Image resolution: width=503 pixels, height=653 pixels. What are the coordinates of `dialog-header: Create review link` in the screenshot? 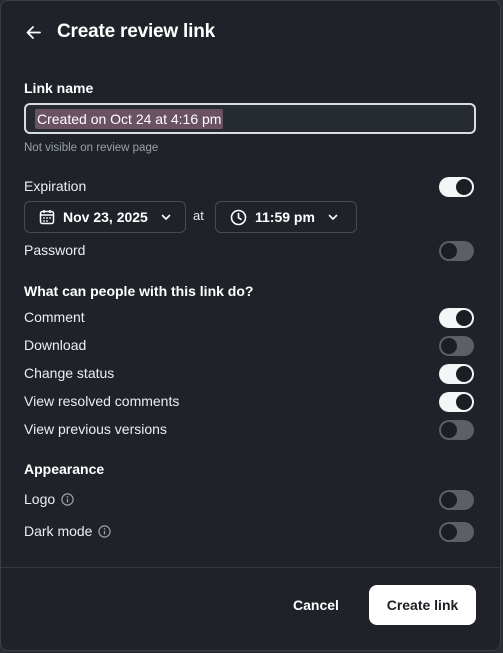 It's located at (119, 32).